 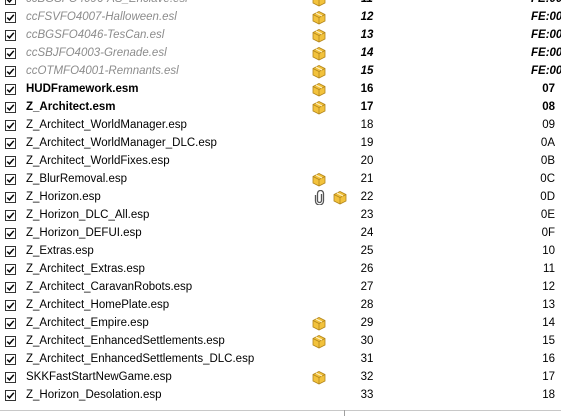 What do you see at coordinates (547, 161) in the screenshot?
I see `plugin-mod-index: 0B` at bounding box center [547, 161].